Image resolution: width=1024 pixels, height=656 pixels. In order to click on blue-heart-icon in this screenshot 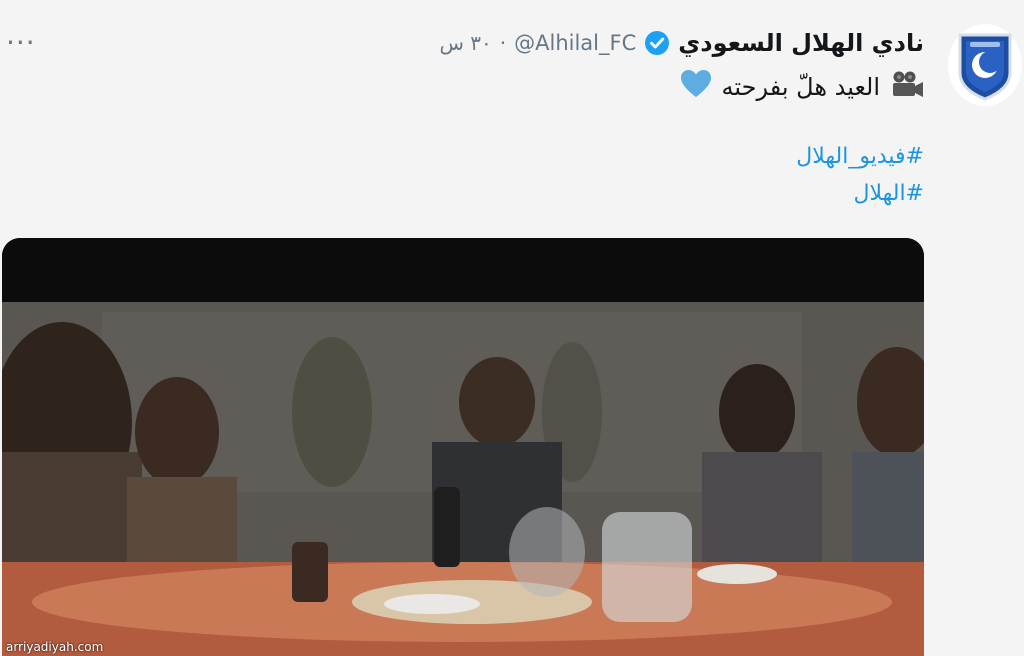, I will do `click(696, 87)`.